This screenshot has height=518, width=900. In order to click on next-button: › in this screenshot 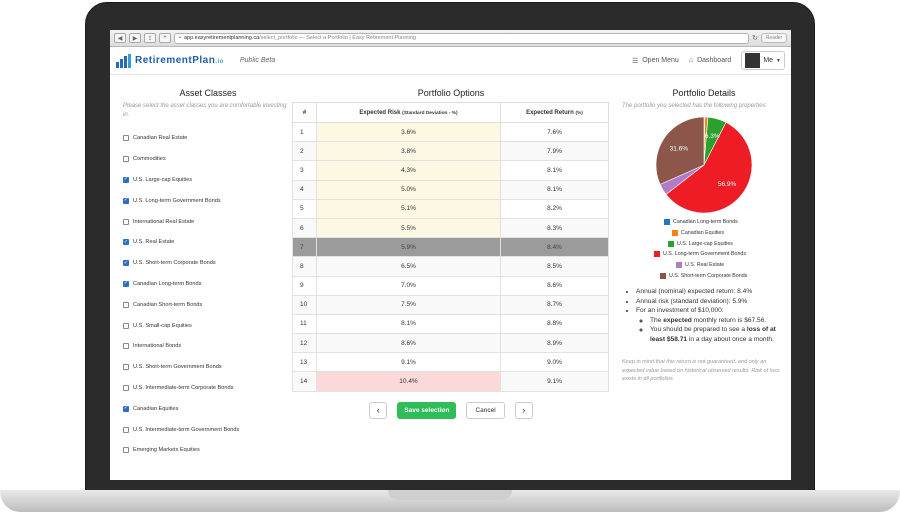, I will do `click(523, 410)`.